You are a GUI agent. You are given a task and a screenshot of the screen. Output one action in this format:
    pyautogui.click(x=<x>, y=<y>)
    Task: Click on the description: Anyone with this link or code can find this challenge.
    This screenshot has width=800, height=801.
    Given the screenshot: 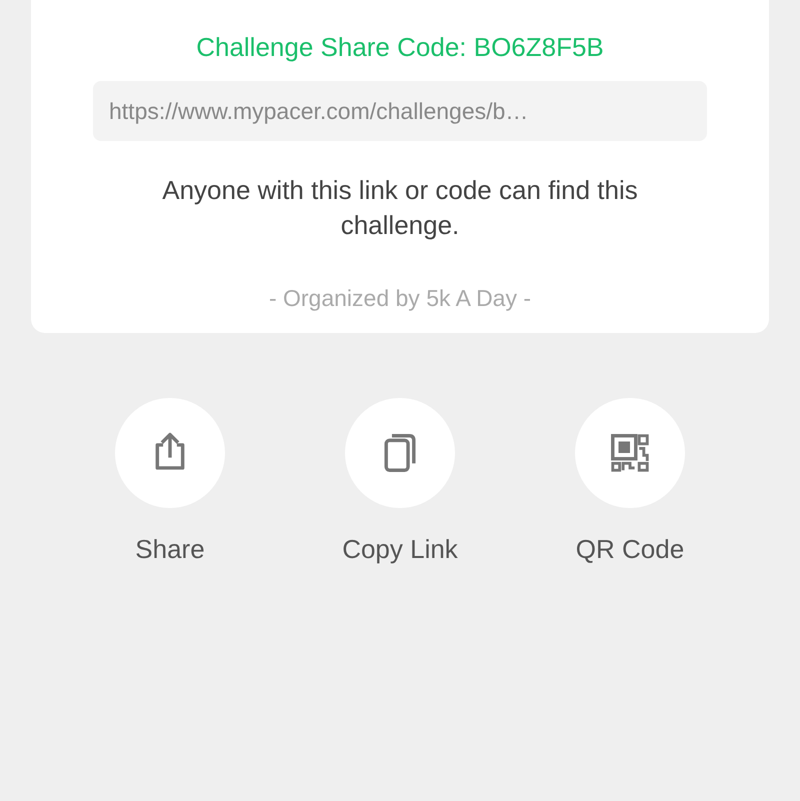 What is the action you would take?
    pyautogui.click(x=400, y=208)
    